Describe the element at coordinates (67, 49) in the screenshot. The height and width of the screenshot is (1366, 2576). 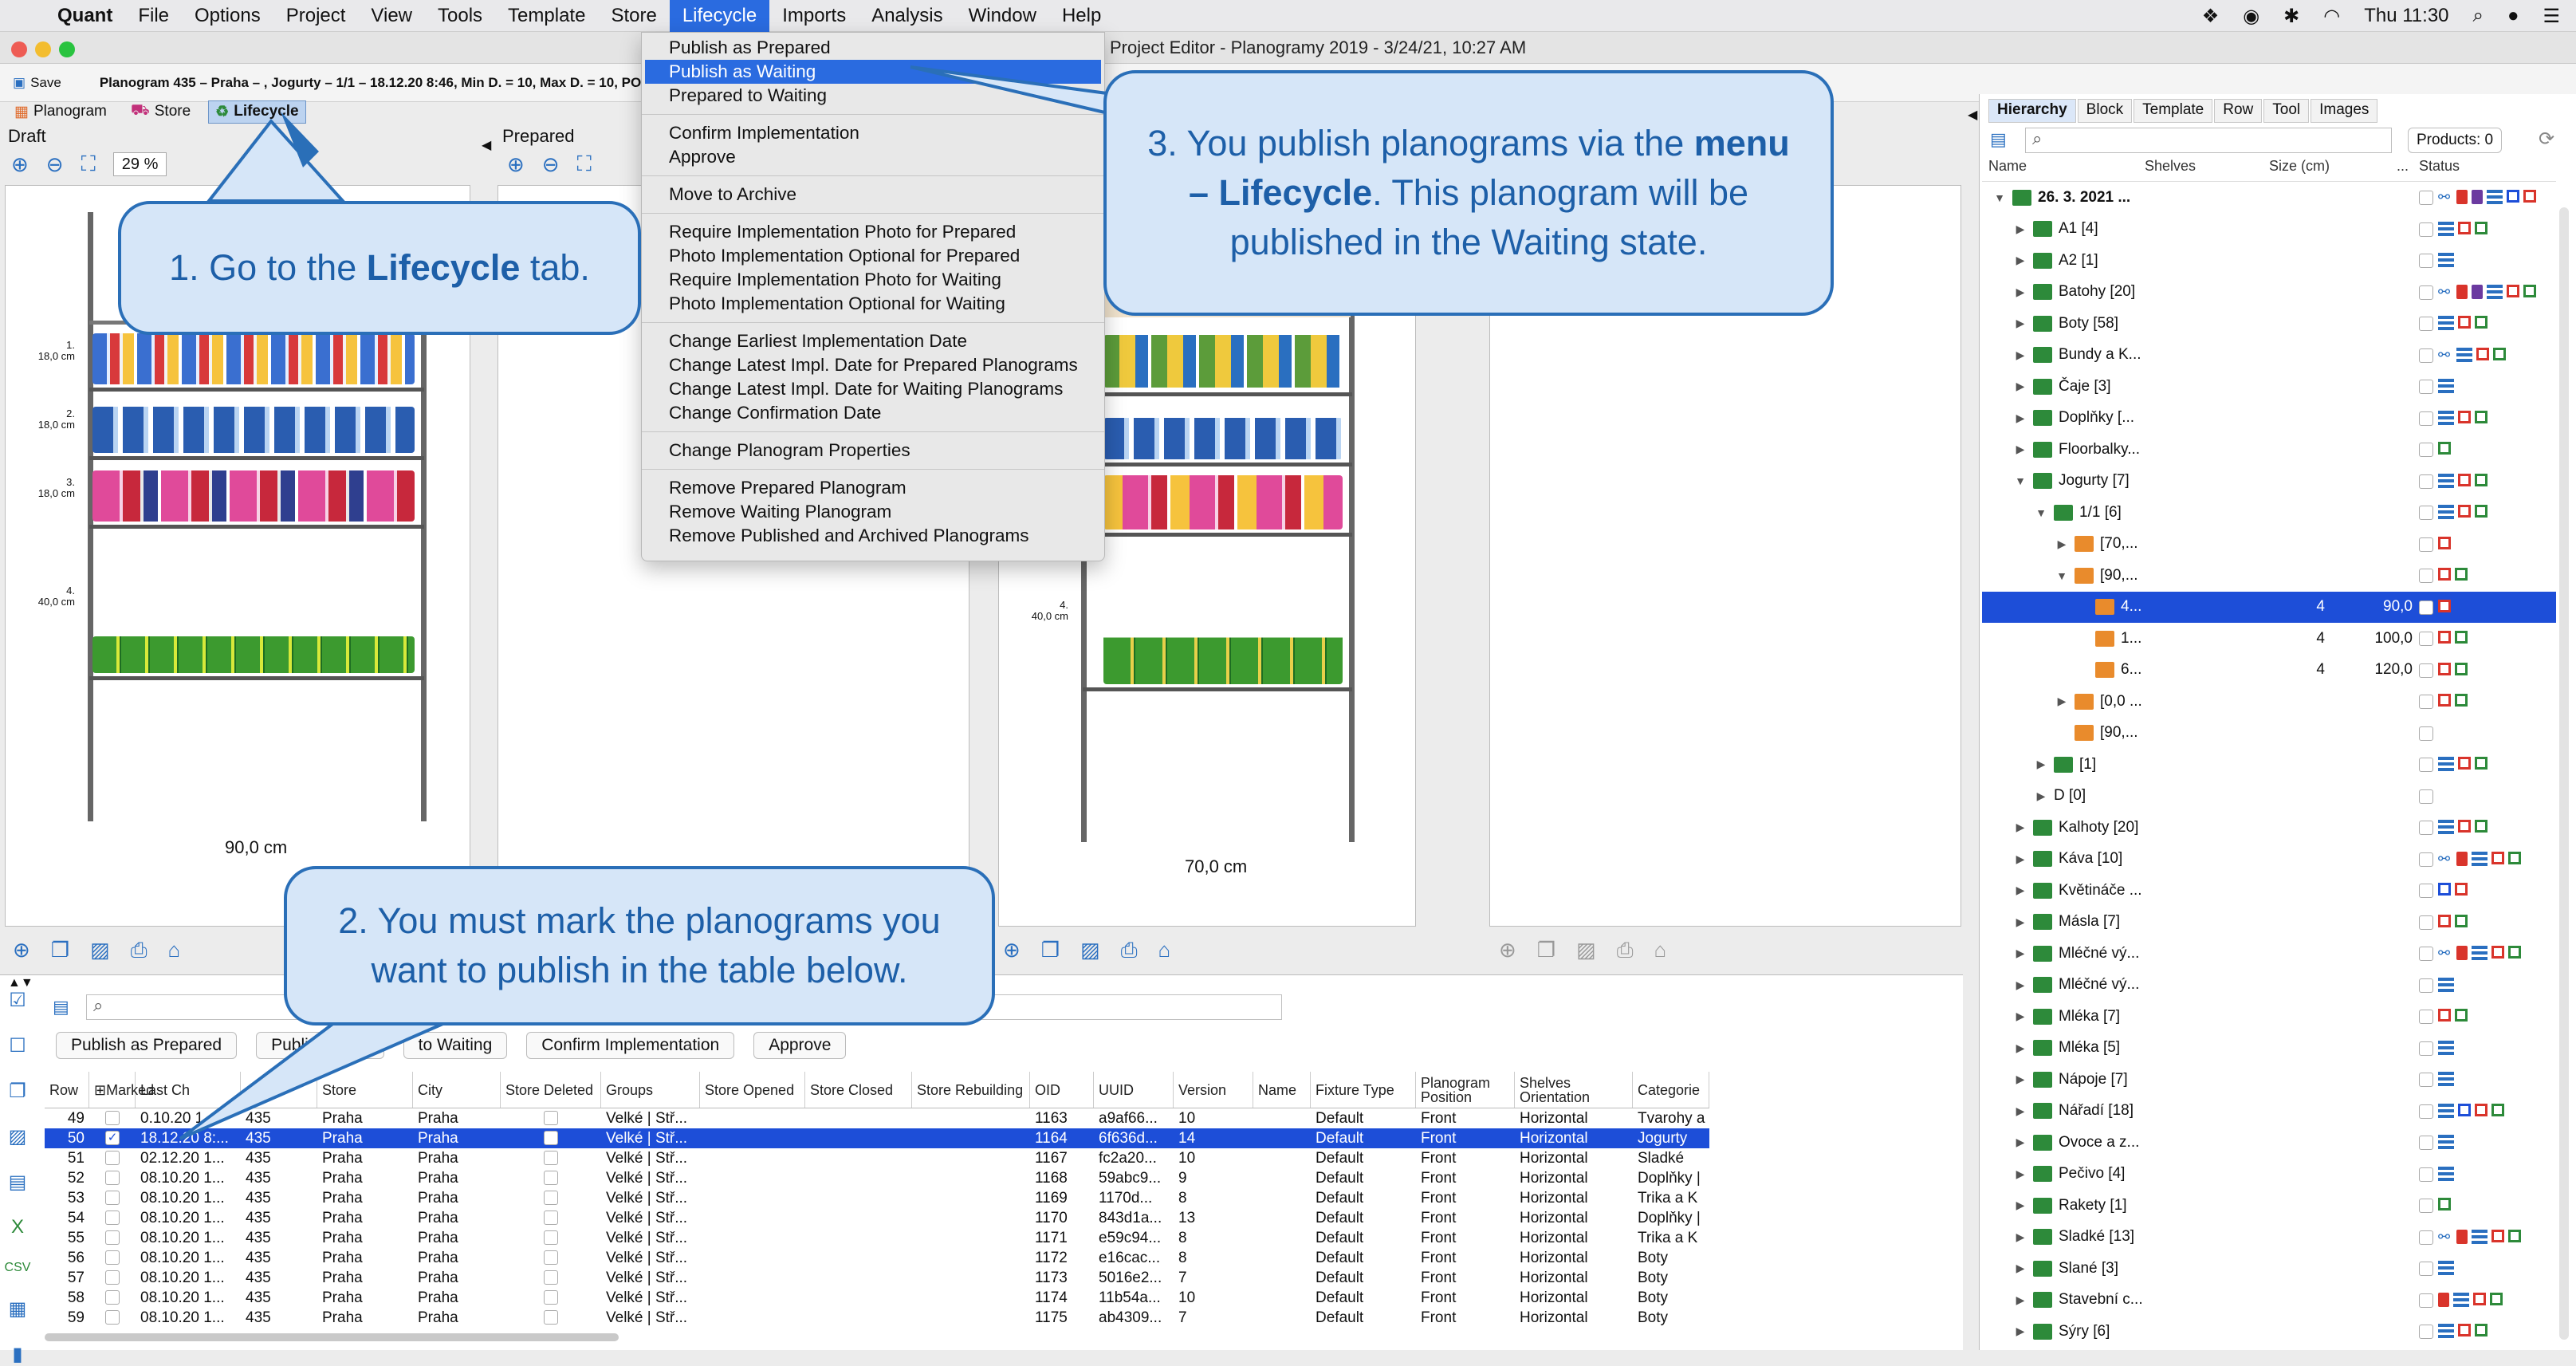
I see `zoom-window-icon` at that location.